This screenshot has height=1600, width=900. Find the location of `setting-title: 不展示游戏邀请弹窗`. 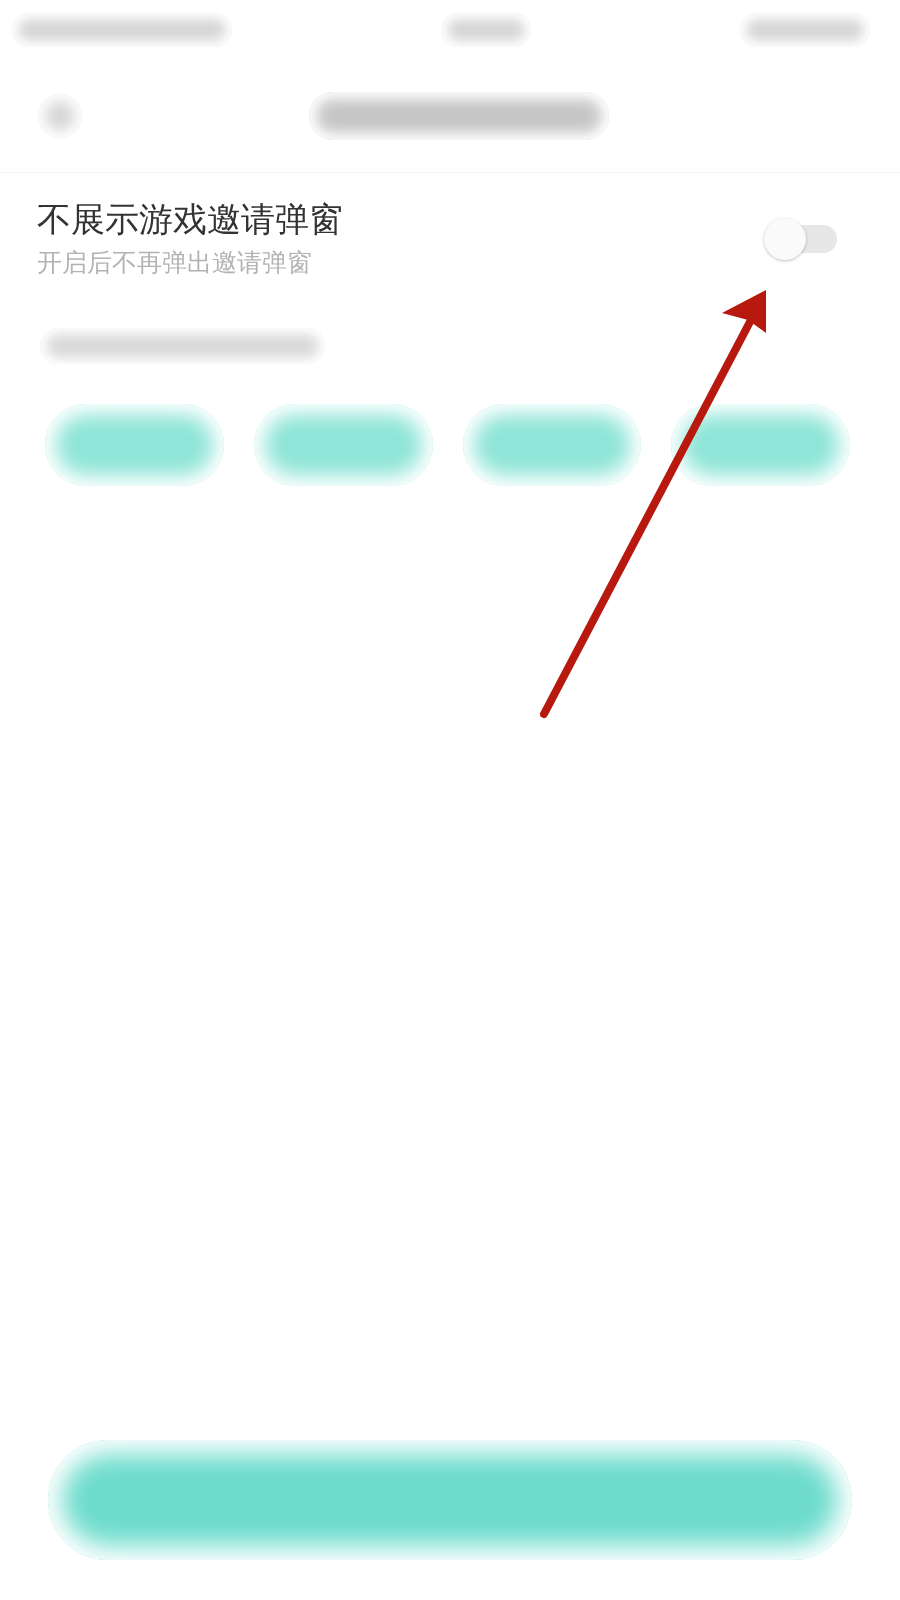

setting-title: 不展示游戏邀请弹窗 is located at coordinates (190, 219).